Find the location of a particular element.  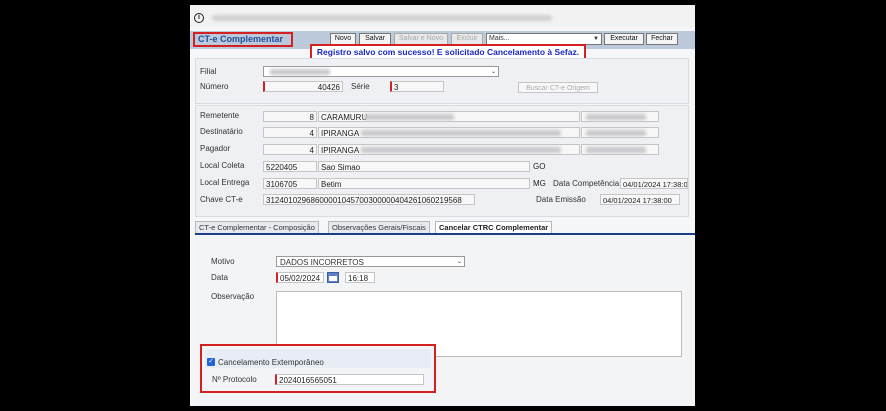

entrega-code-field: 3106705 is located at coordinates (290, 183).